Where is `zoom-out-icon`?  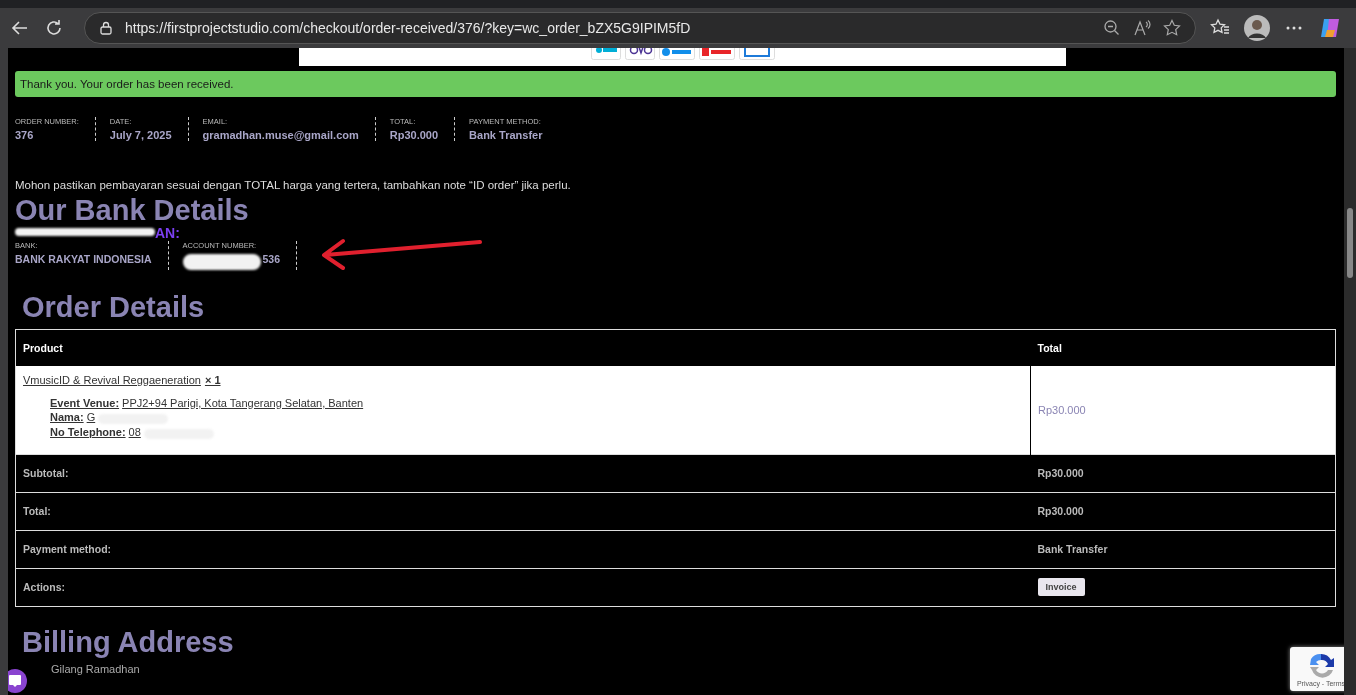
zoom-out-icon is located at coordinates (1112, 28).